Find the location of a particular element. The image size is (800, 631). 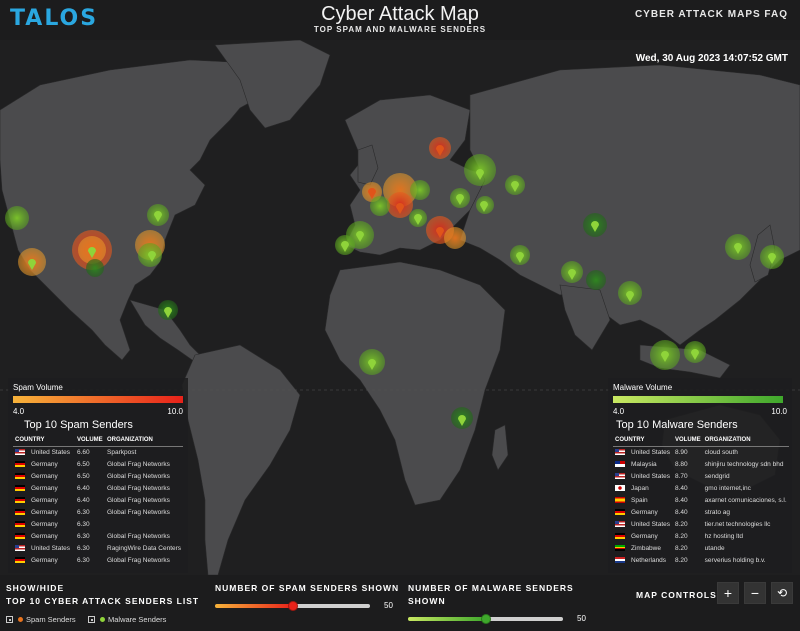

malware-list-title: Top 10 Malware Senders is located at coordinates (677, 425).